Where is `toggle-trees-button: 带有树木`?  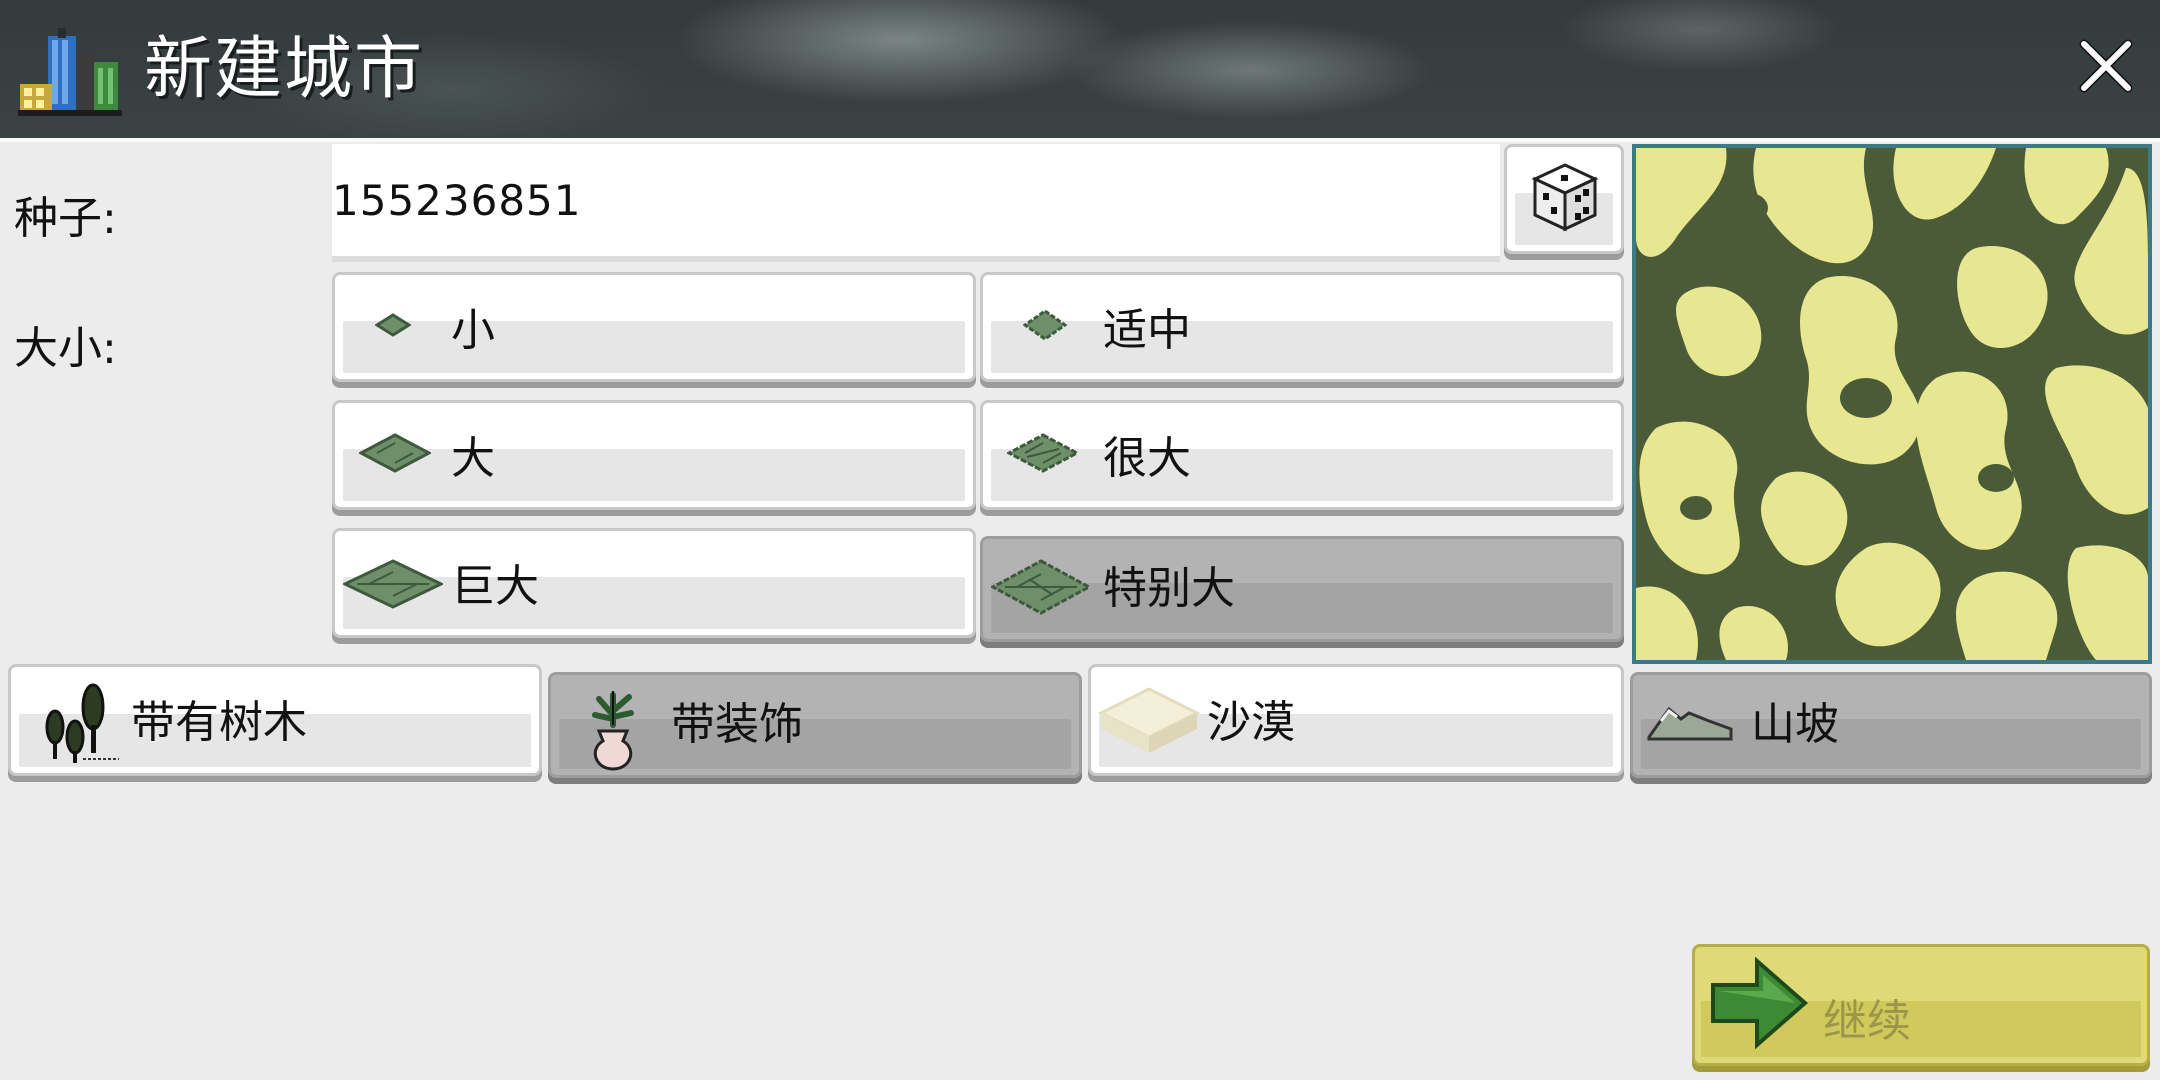 toggle-trees-button: 带有树木 is located at coordinates (275, 720).